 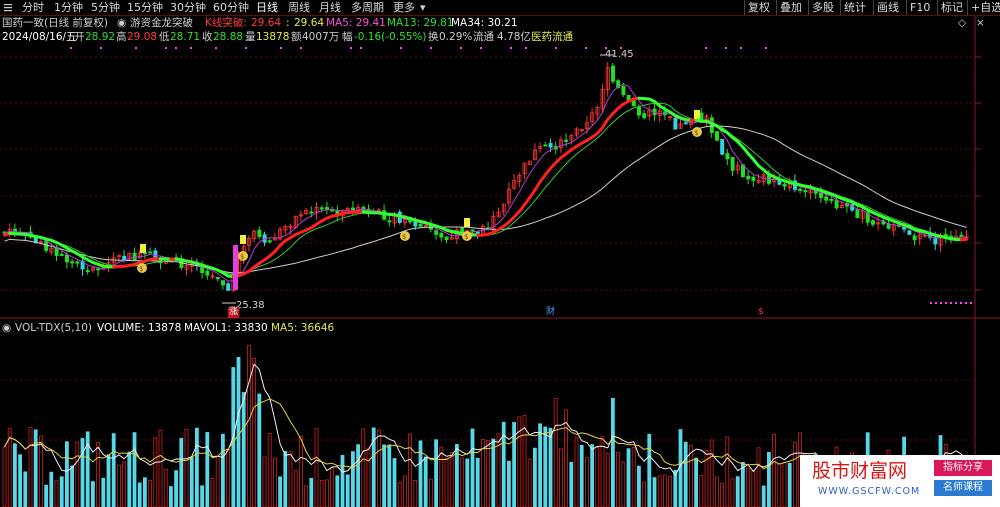 I want to click on high-price-marker: 41.45, so click(x=619, y=54).